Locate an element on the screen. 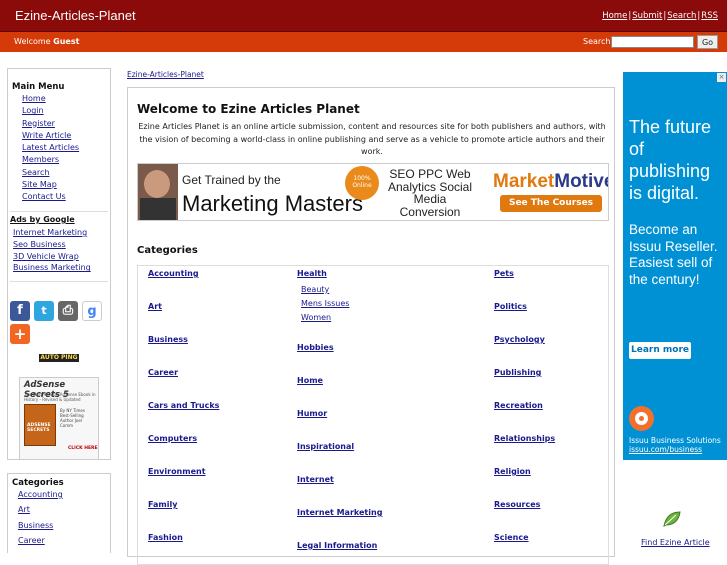 This screenshot has width=727, height=565. learn-more-button: Learn more is located at coordinates (660, 350).